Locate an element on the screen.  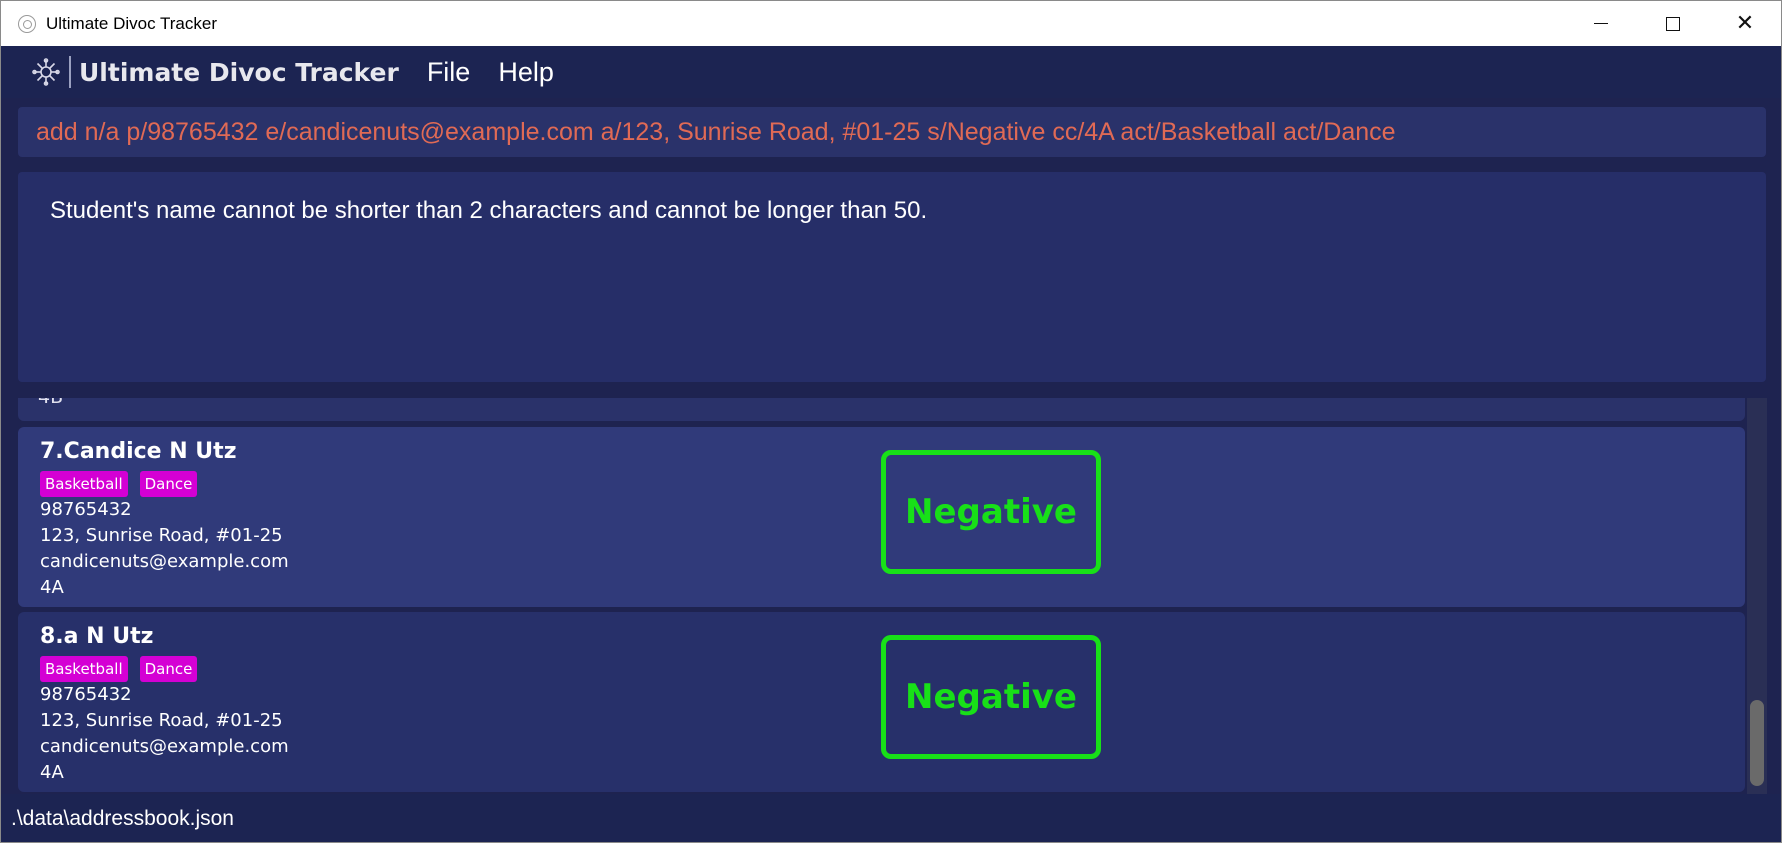
maximize-icon is located at coordinates (1673, 23).